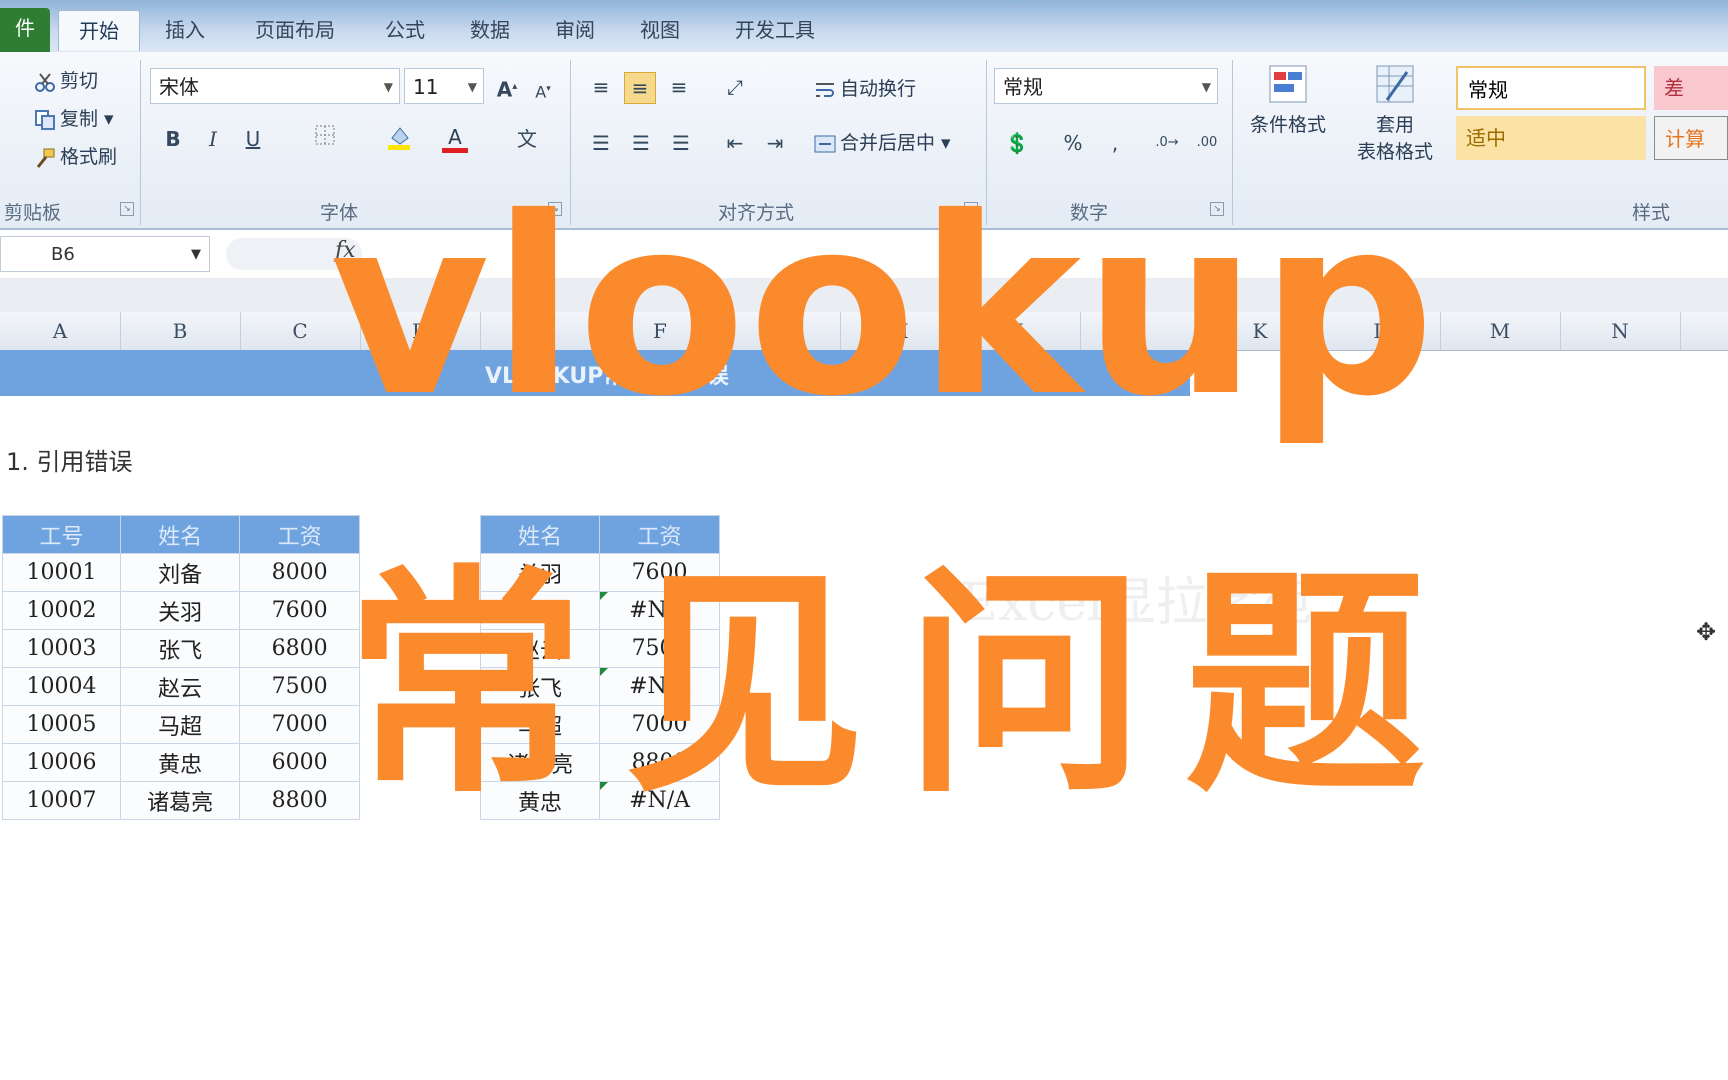 This screenshot has height=1080, width=1728. What do you see at coordinates (275, 86) in the screenshot?
I see `font-name-select: 宋体 ▼` at bounding box center [275, 86].